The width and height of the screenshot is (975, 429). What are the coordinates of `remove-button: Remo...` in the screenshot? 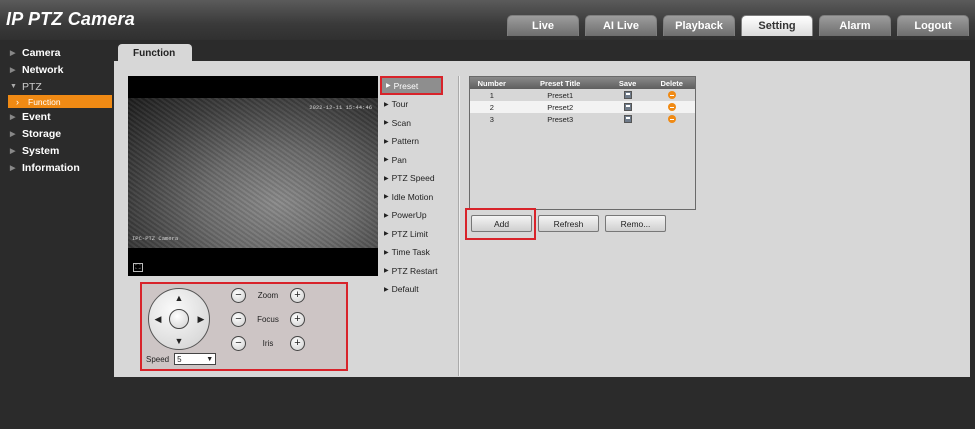 It's located at (635, 223).